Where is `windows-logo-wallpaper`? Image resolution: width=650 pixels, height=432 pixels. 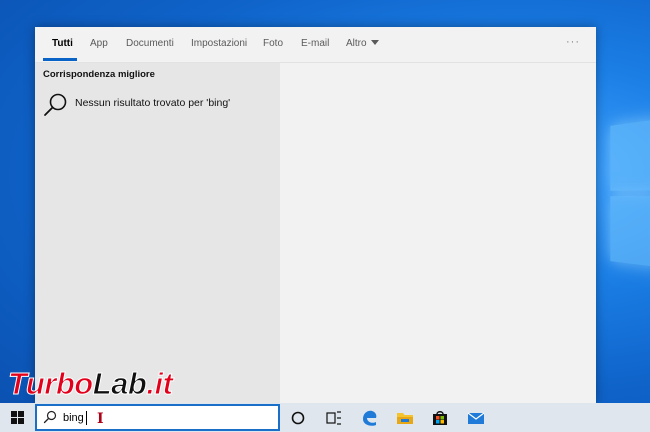
windows-logo-wallpaper is located at coordinates (630, 198).